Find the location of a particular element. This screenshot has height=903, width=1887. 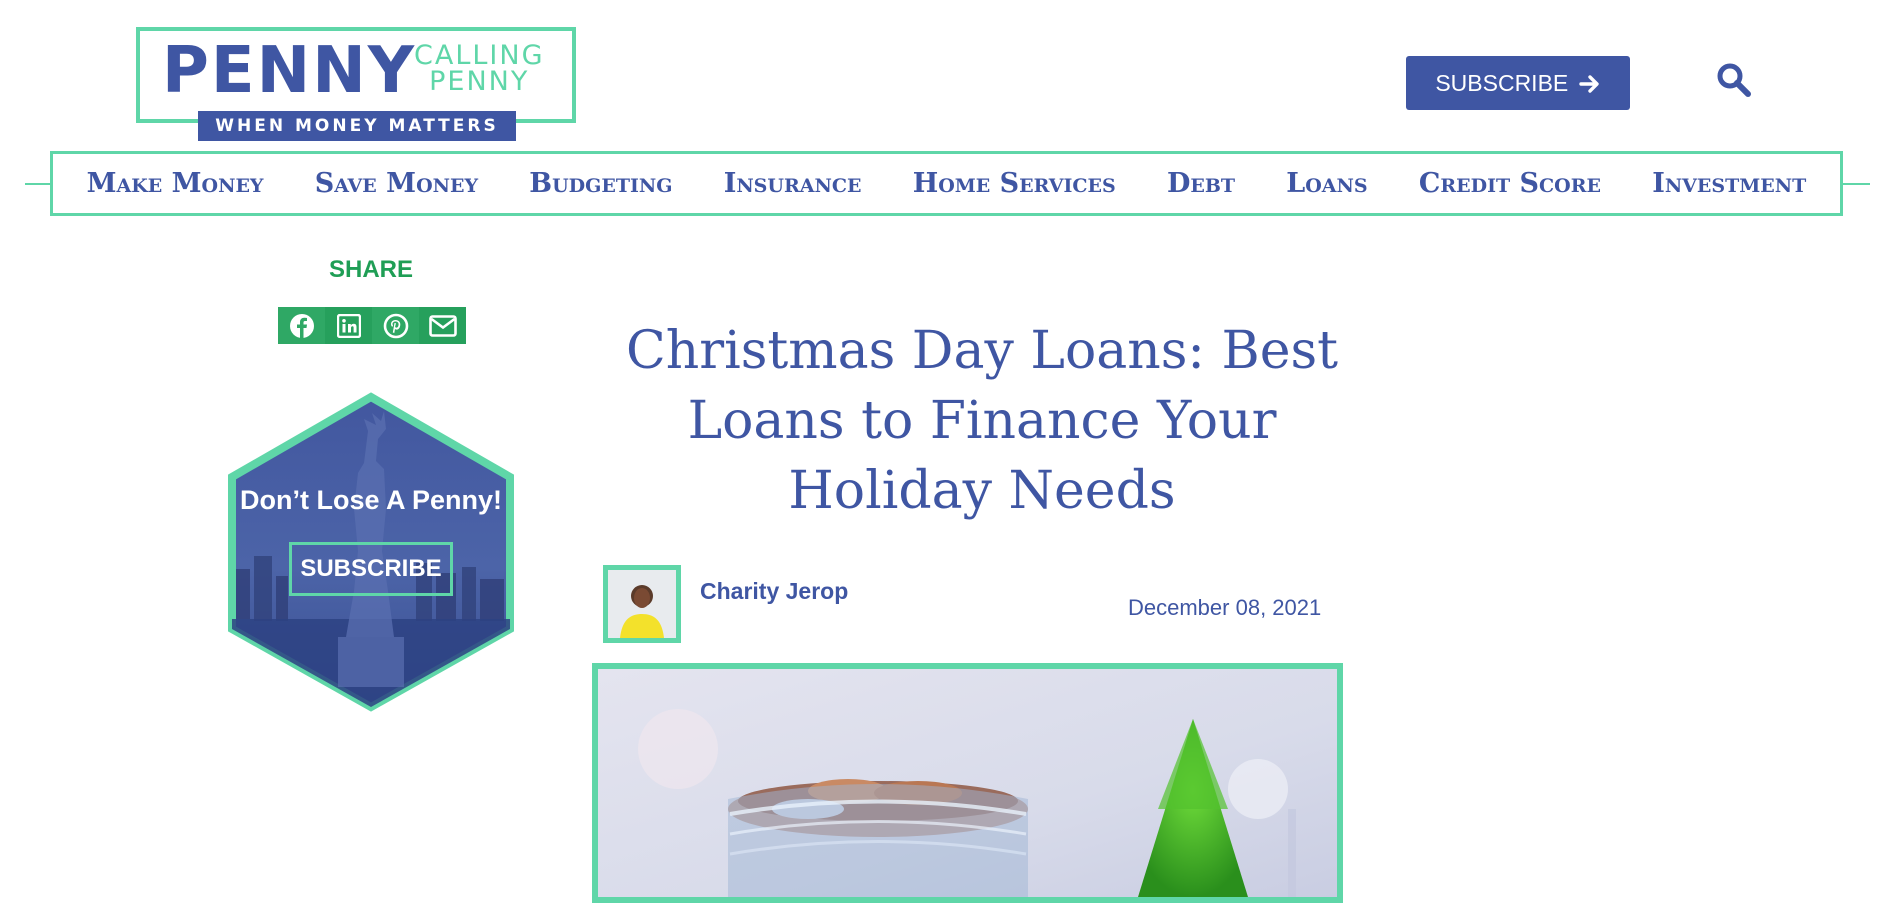

author-avatar is located at coordinates (642, 604).